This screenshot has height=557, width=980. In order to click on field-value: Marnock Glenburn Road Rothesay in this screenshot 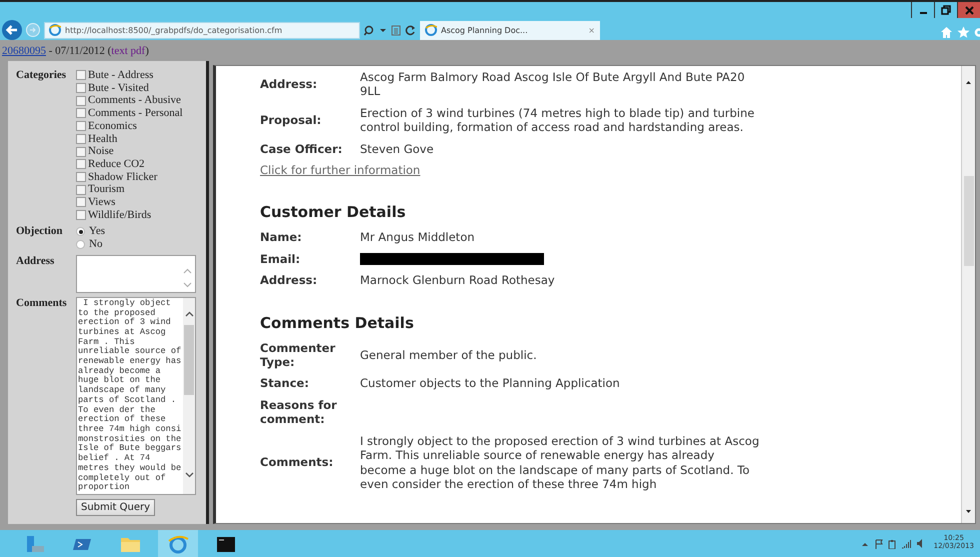, I will do `click(458, 280)`.